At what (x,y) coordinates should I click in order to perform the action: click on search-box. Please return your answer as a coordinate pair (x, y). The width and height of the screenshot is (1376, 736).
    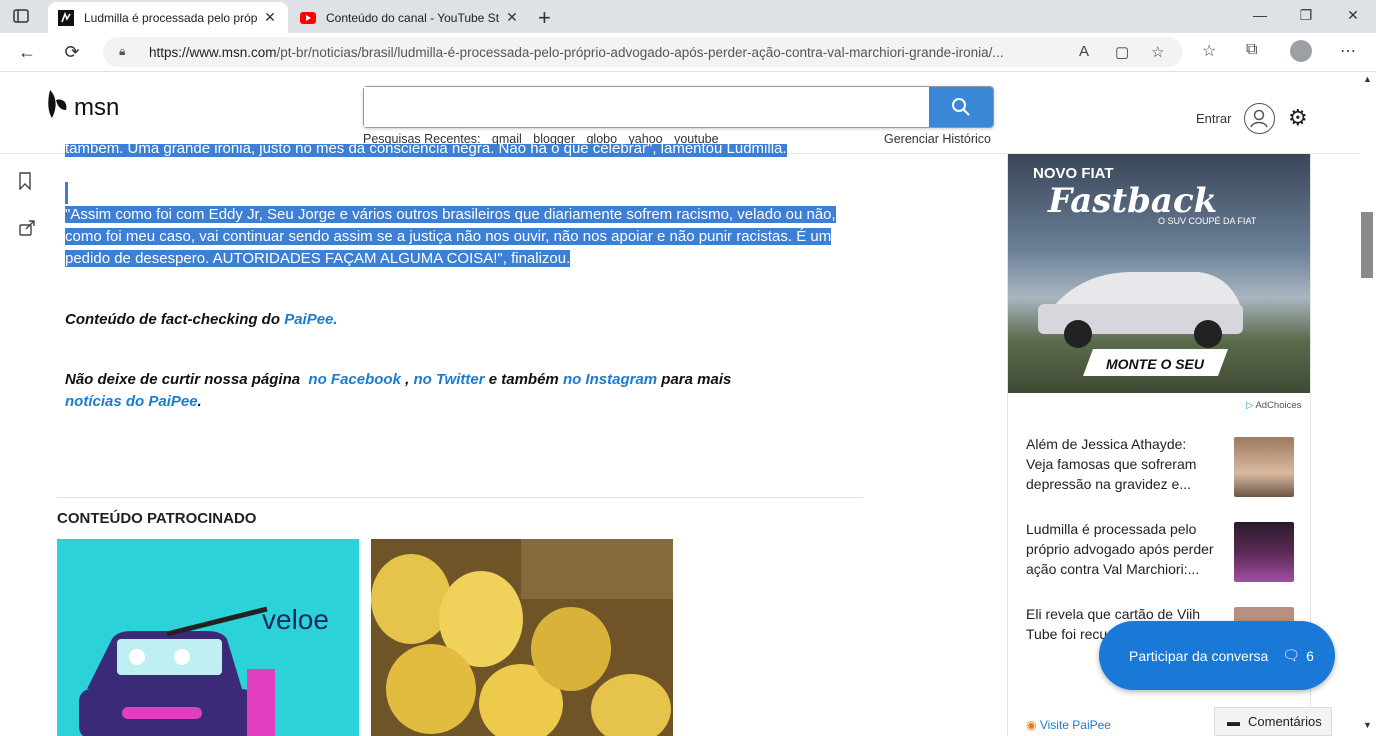
    Looking at the image, I should click on (678, 107).